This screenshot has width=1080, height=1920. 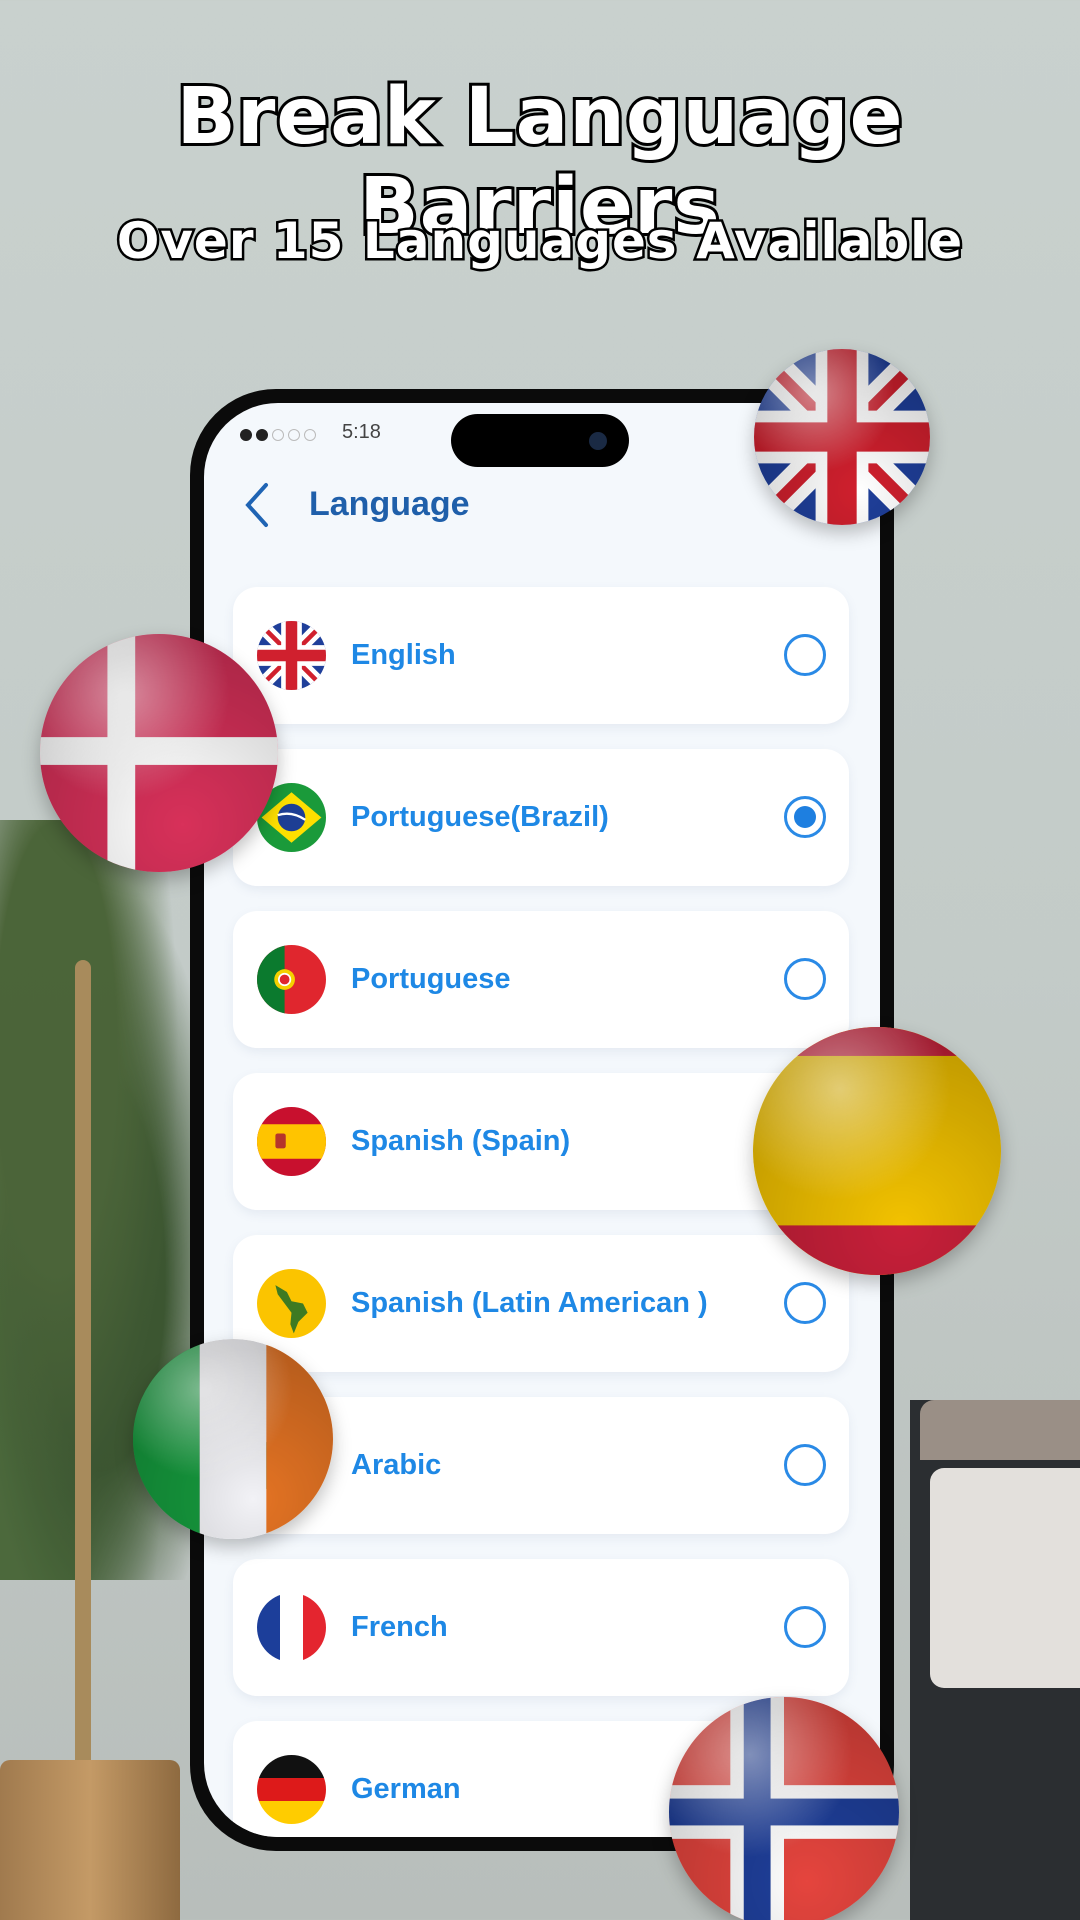 I want to click on language-option-latin-america: Spanish (Latin American ), so click(x=541, y=1303).